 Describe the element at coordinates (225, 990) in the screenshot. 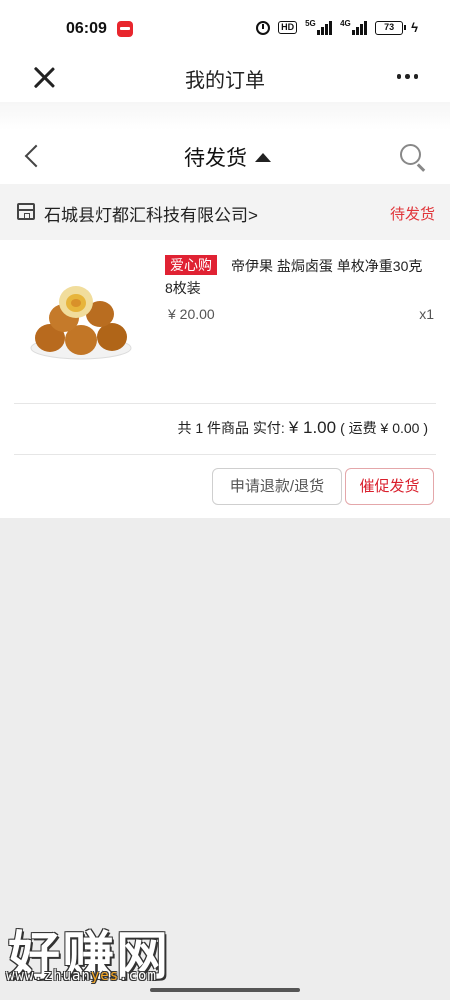

I see `home-indicator` at that location.